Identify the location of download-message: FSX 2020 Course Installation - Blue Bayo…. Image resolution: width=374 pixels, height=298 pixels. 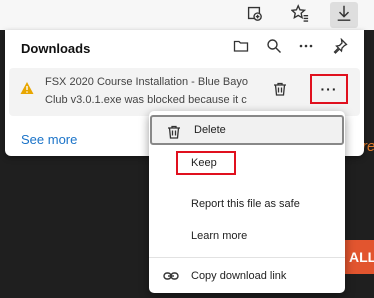
(158, 92).